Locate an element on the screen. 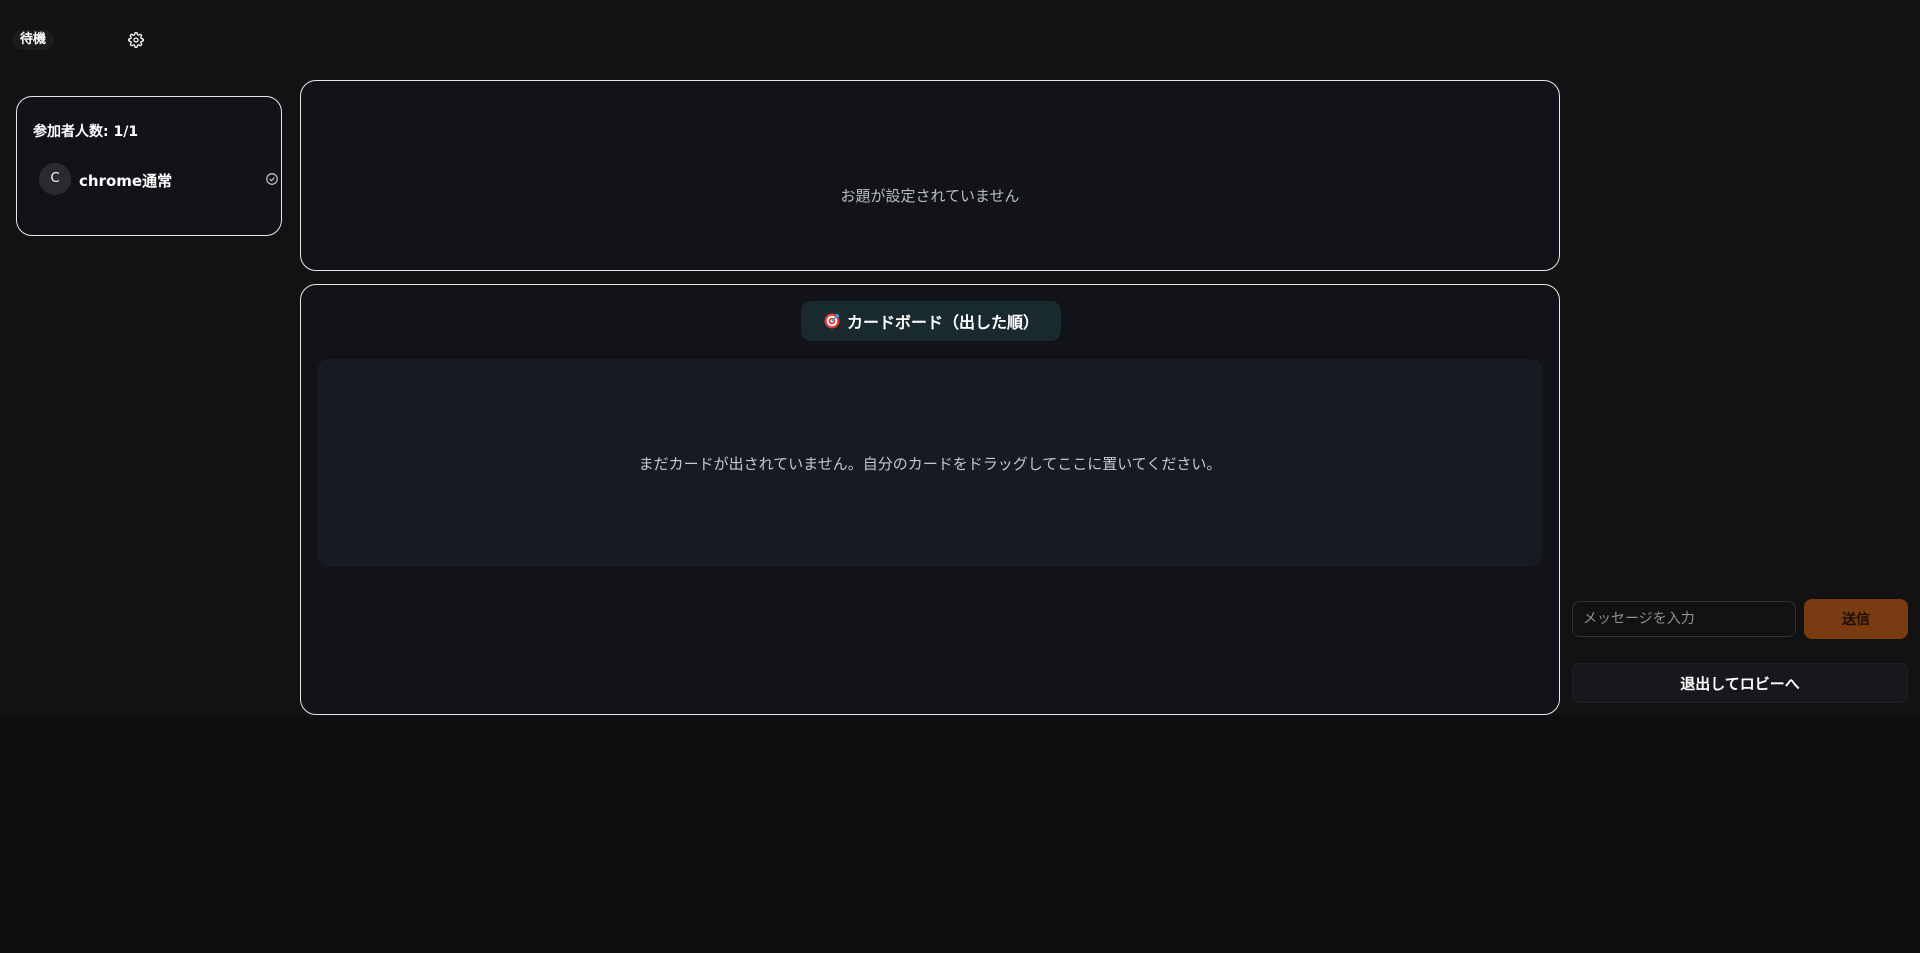  card-drop-zone: まだカードが出されていません。自分のカードをドラッグしてここに置いてください。 is located at coordinates (930, 463).